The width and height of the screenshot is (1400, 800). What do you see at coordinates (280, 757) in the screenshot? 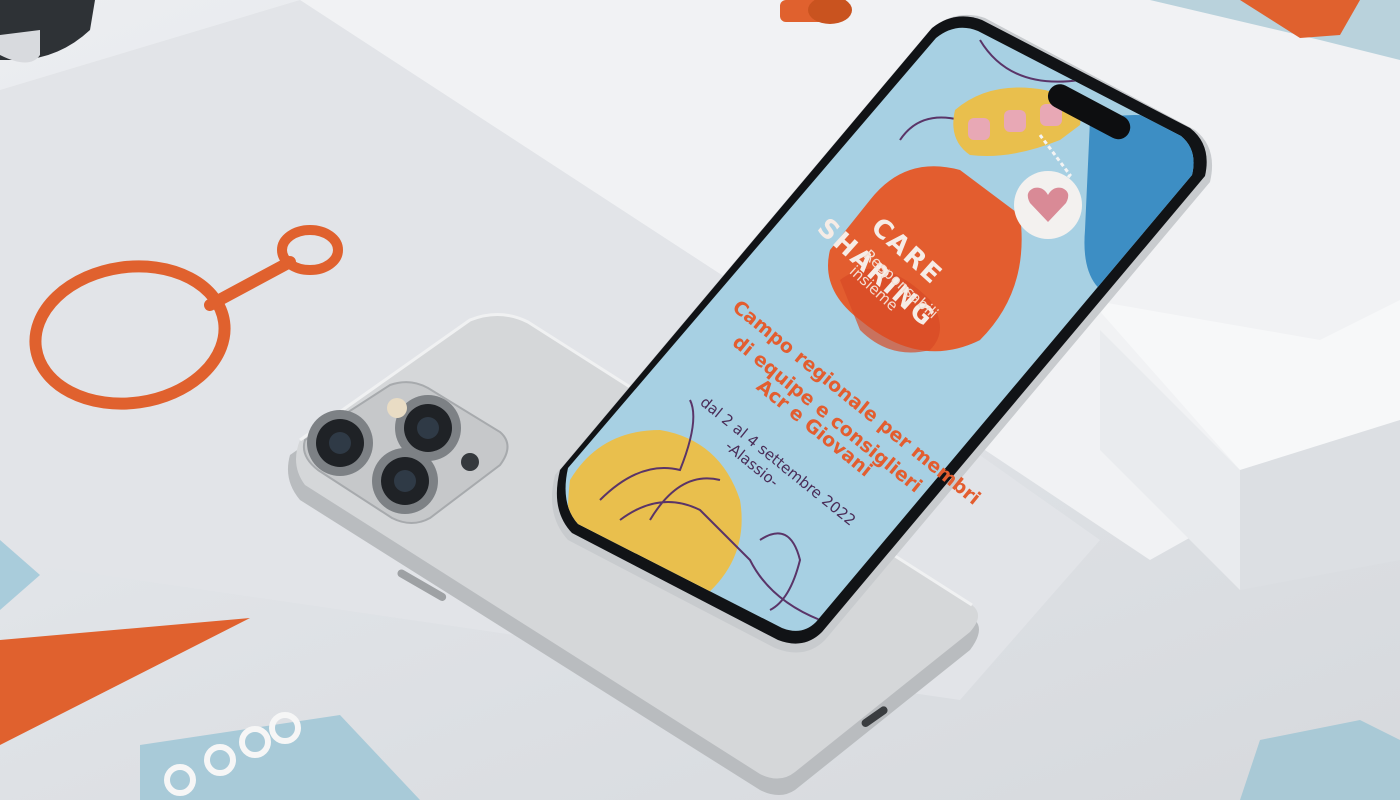
I see `blue-notebook` at bounding box center [280, 757].